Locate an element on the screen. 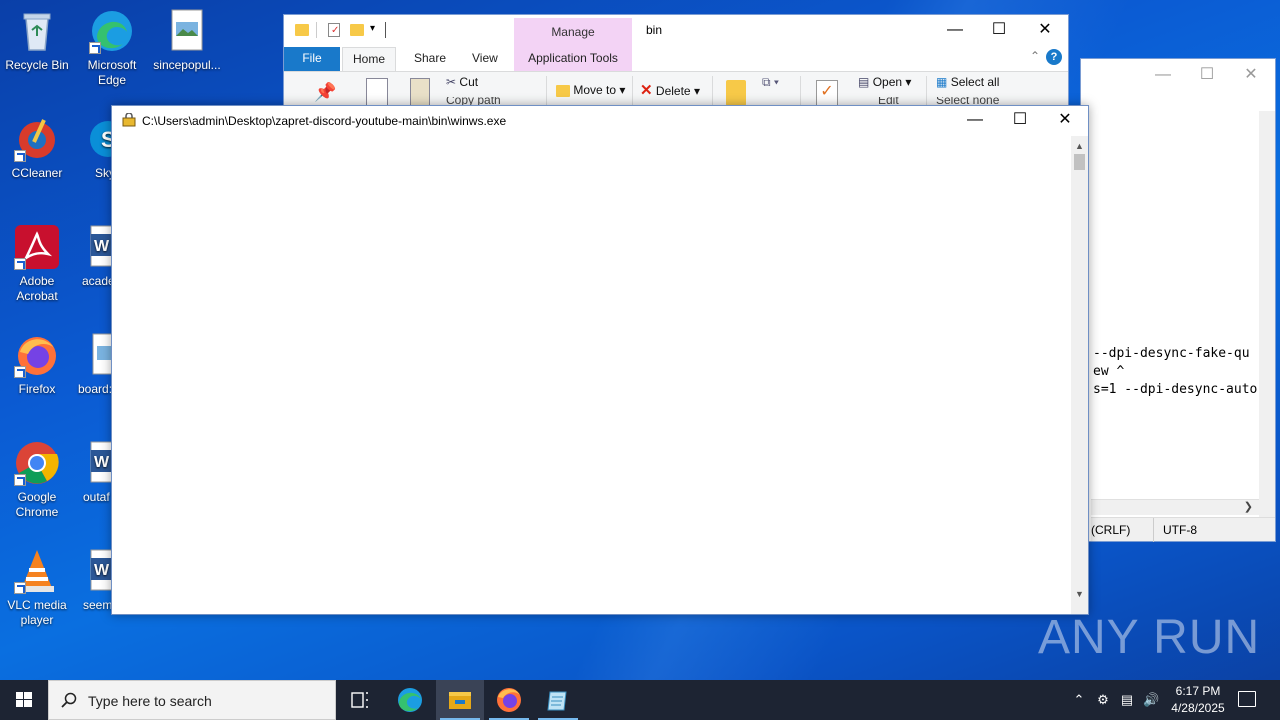 The image size is (1280, 720). properties-icon: ✓ is located at coordinates (334, 30).